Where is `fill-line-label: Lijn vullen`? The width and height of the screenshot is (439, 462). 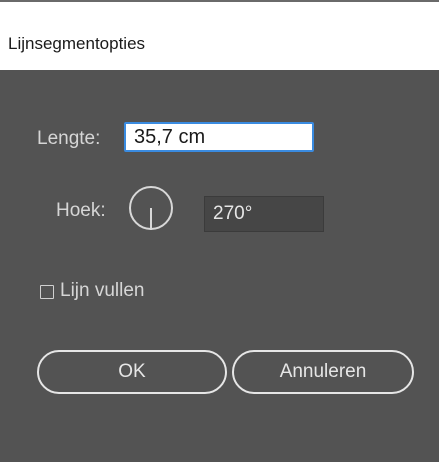
fill-line-label: Lijn vullen is located at coordinates (102, 290).